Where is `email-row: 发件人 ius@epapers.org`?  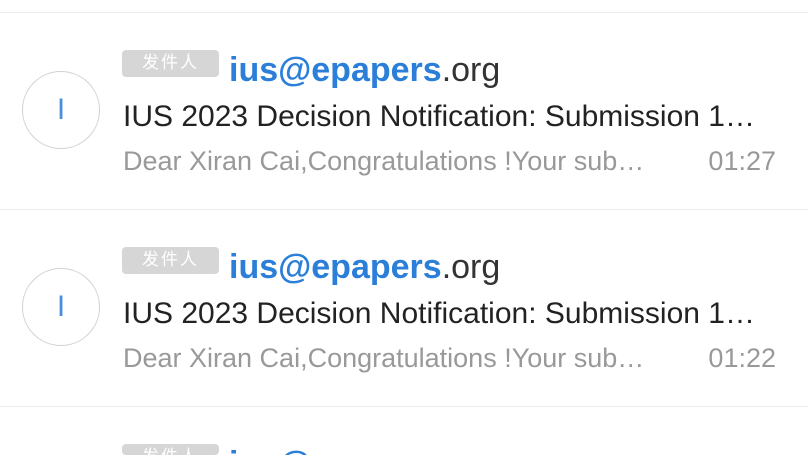 email-row: 发件人 ius@epapers.org is located at coordinates (404, 430).